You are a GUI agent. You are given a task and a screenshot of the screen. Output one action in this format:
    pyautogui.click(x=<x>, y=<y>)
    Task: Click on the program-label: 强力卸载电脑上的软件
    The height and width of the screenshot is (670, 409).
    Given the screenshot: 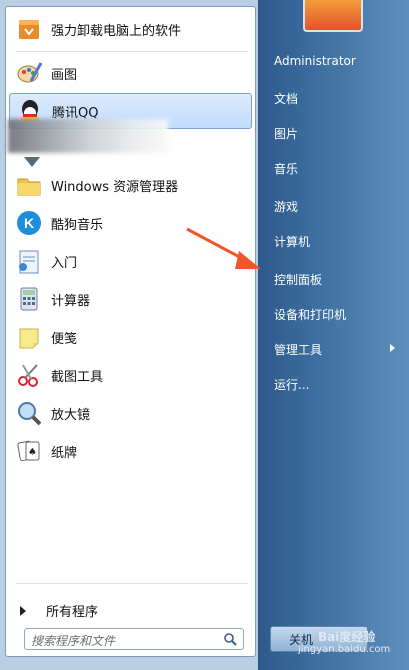 What is the action you would take?
    pyautogui.click(x=116, y=31)
    